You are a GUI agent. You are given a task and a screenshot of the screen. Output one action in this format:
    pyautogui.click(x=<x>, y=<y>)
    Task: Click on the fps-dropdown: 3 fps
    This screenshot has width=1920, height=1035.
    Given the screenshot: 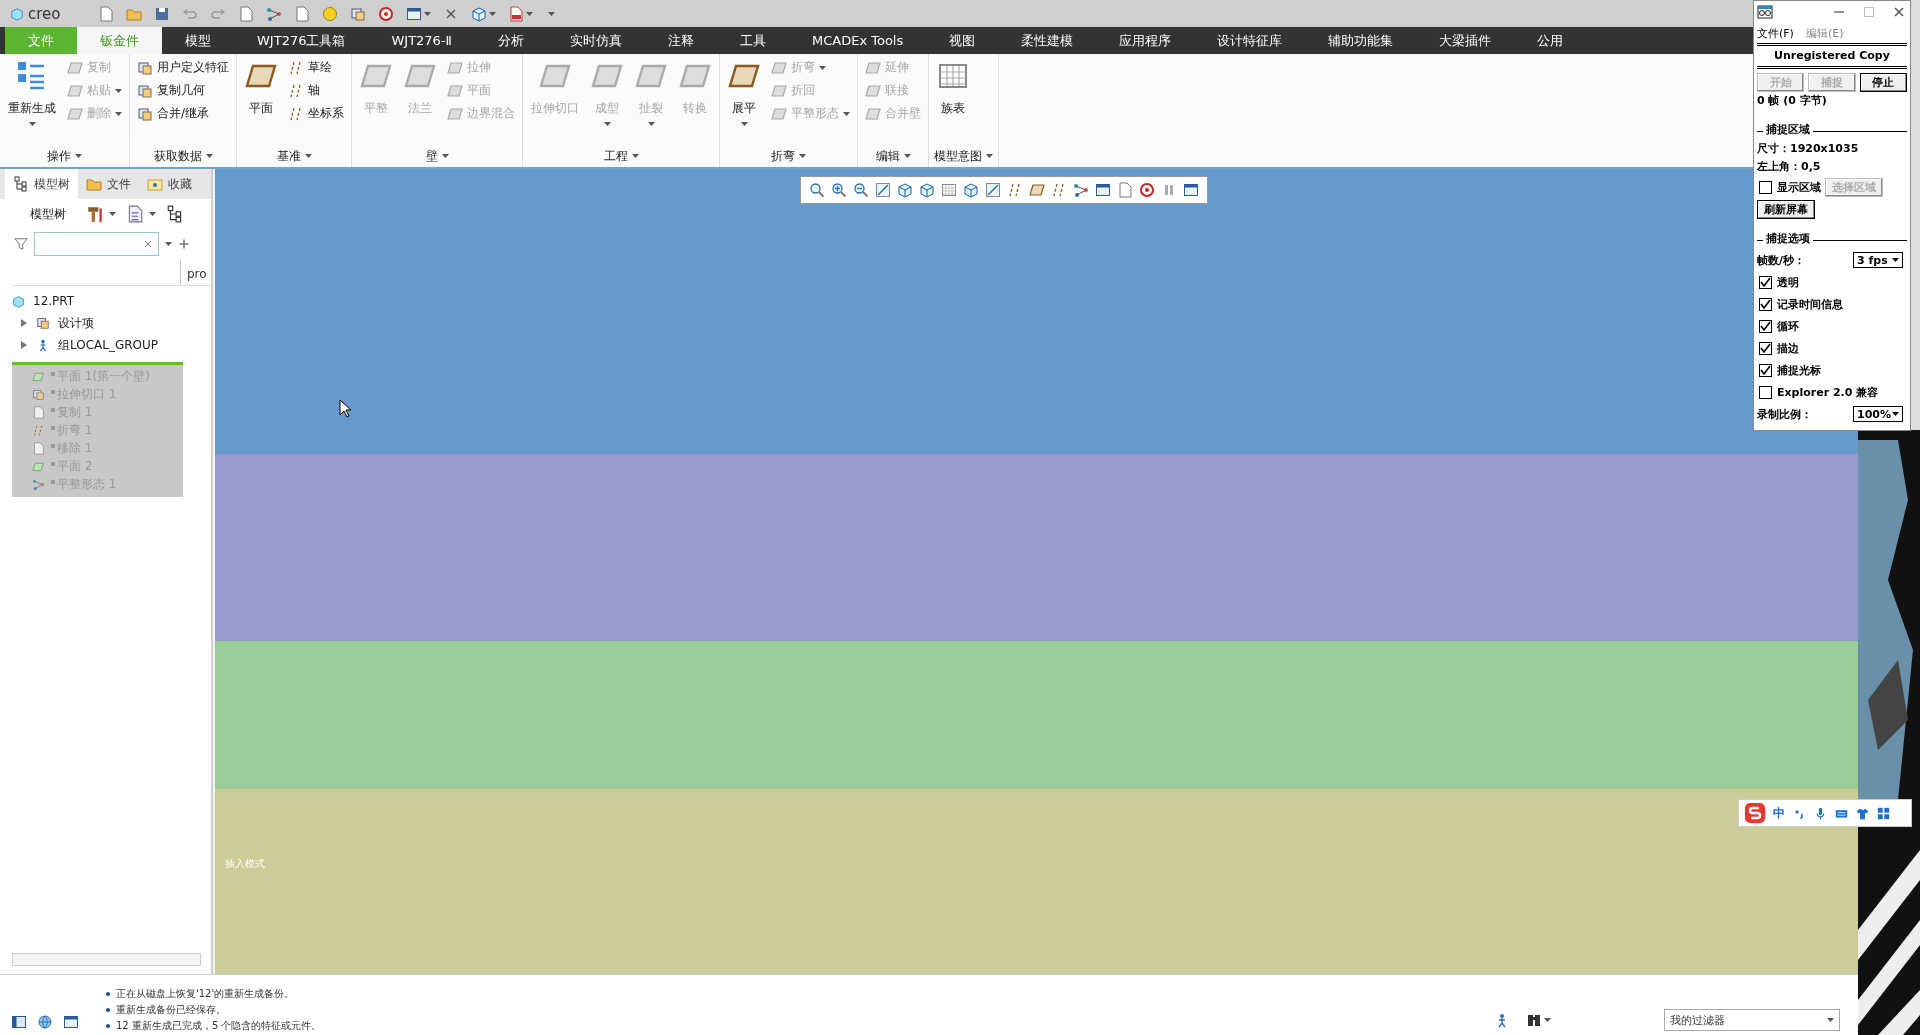 What is the action you would take?
    pyautogui.click(x=1878, y=260)
    